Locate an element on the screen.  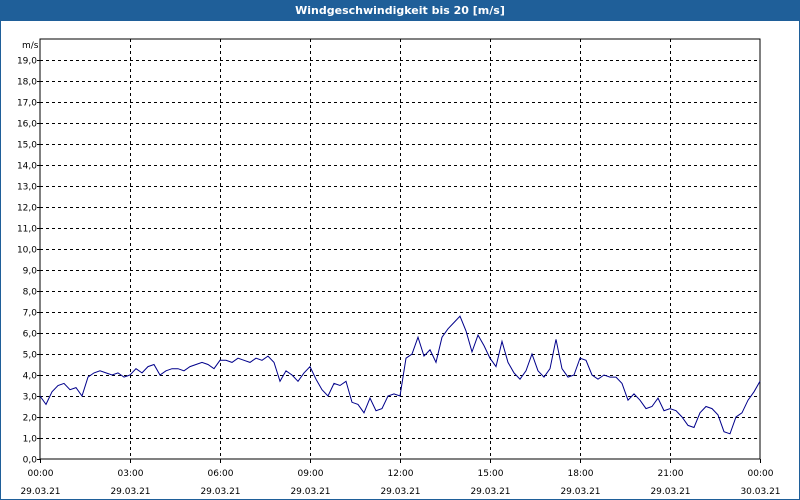
y-tick-label: 2,0 is located at coordinates (30, 419).